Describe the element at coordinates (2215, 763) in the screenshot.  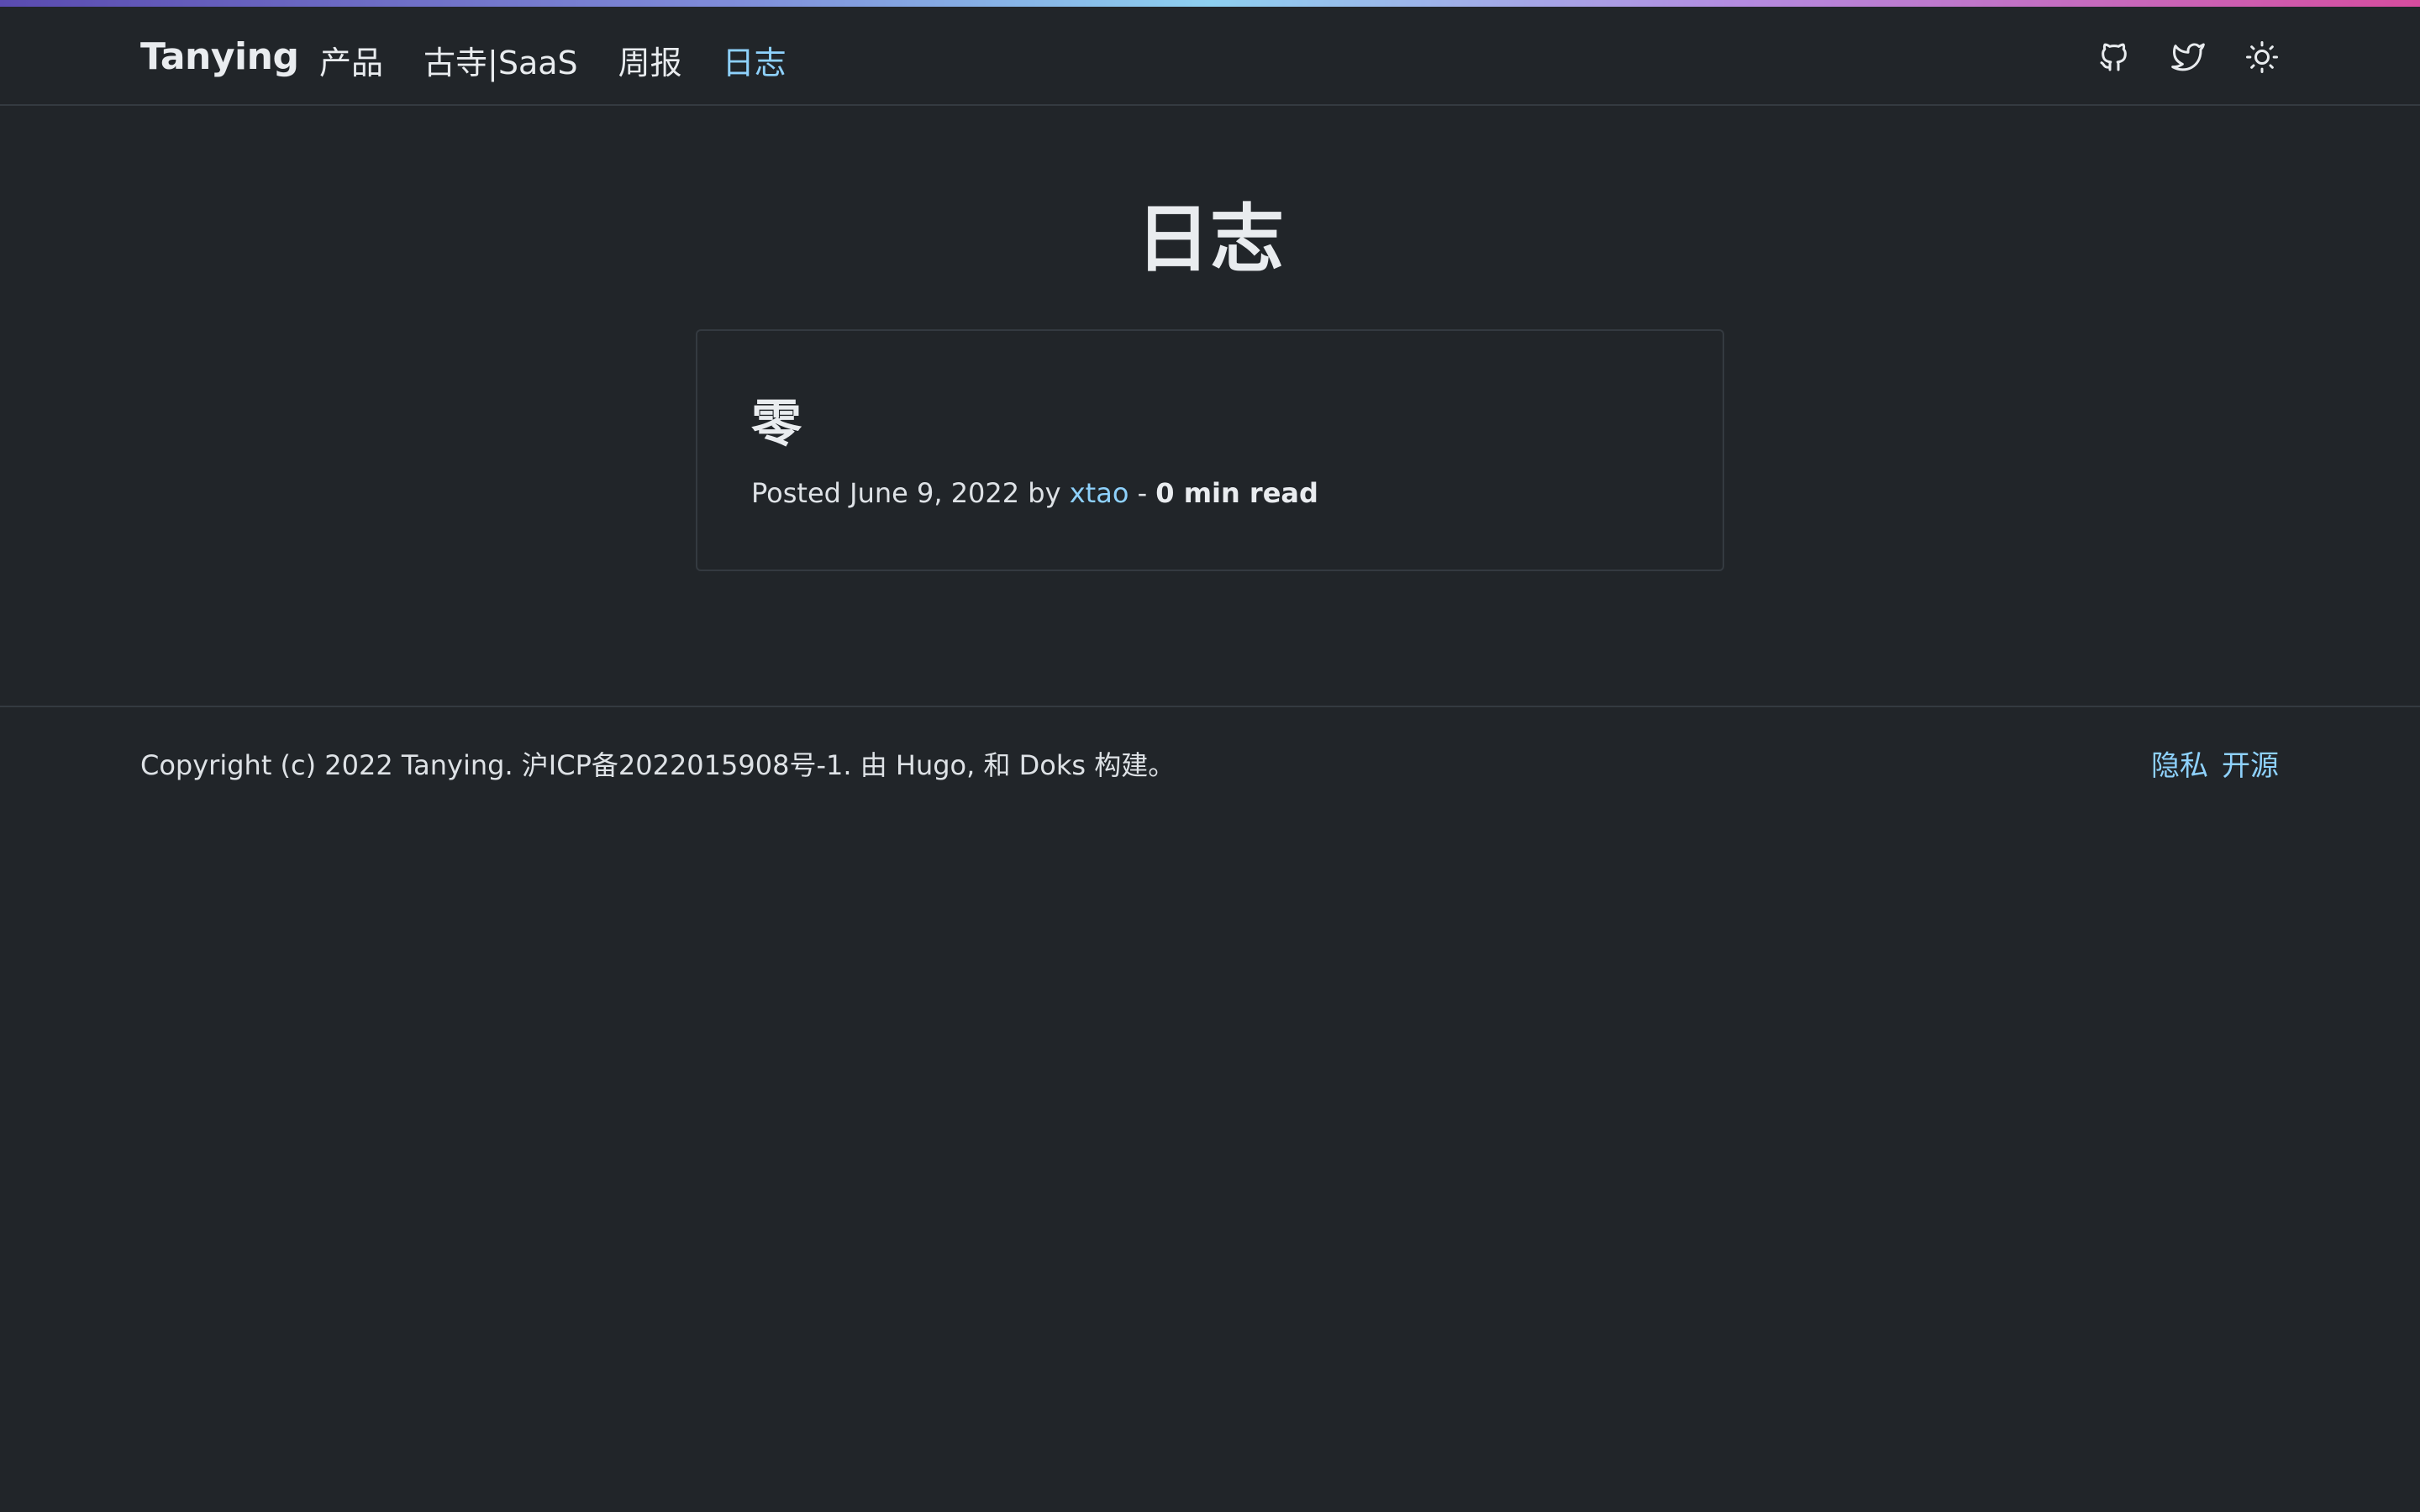
I see `footer-links: 隐私 开源` at that location.